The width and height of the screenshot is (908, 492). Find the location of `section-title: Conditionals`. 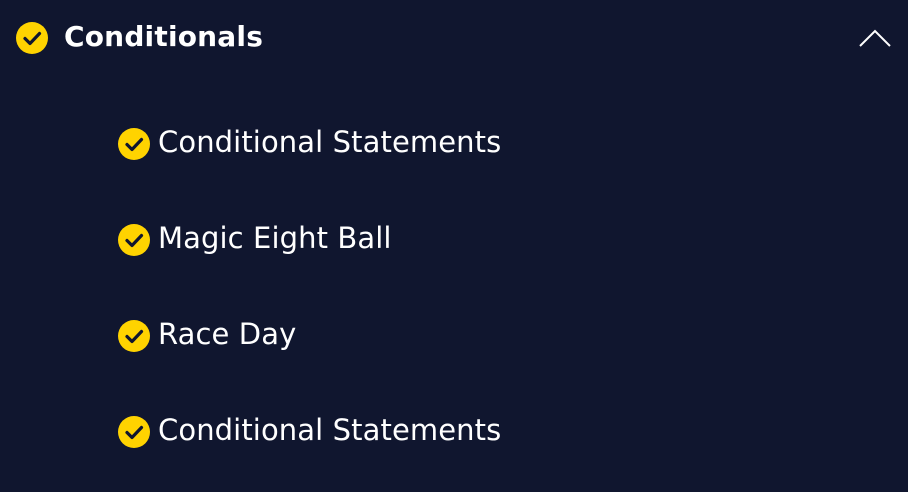

section-title: Conditionals is located at coordinates (164, 36).